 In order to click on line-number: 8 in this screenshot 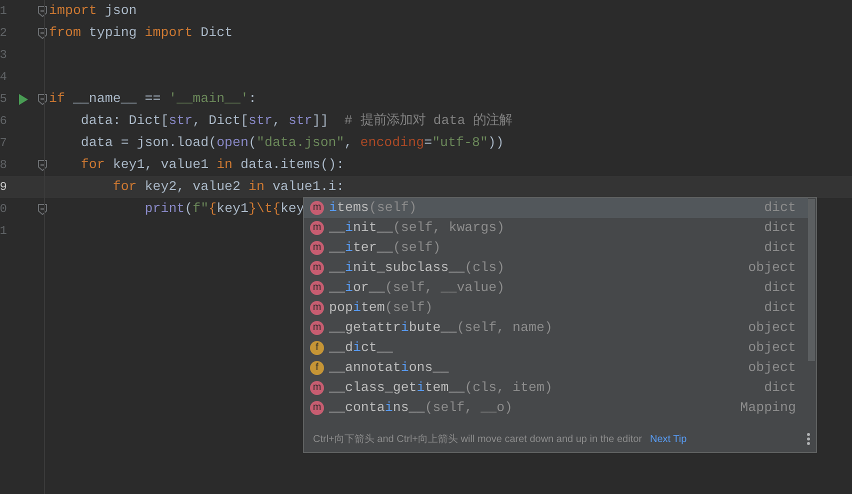, I will do `click(3, 165)`.